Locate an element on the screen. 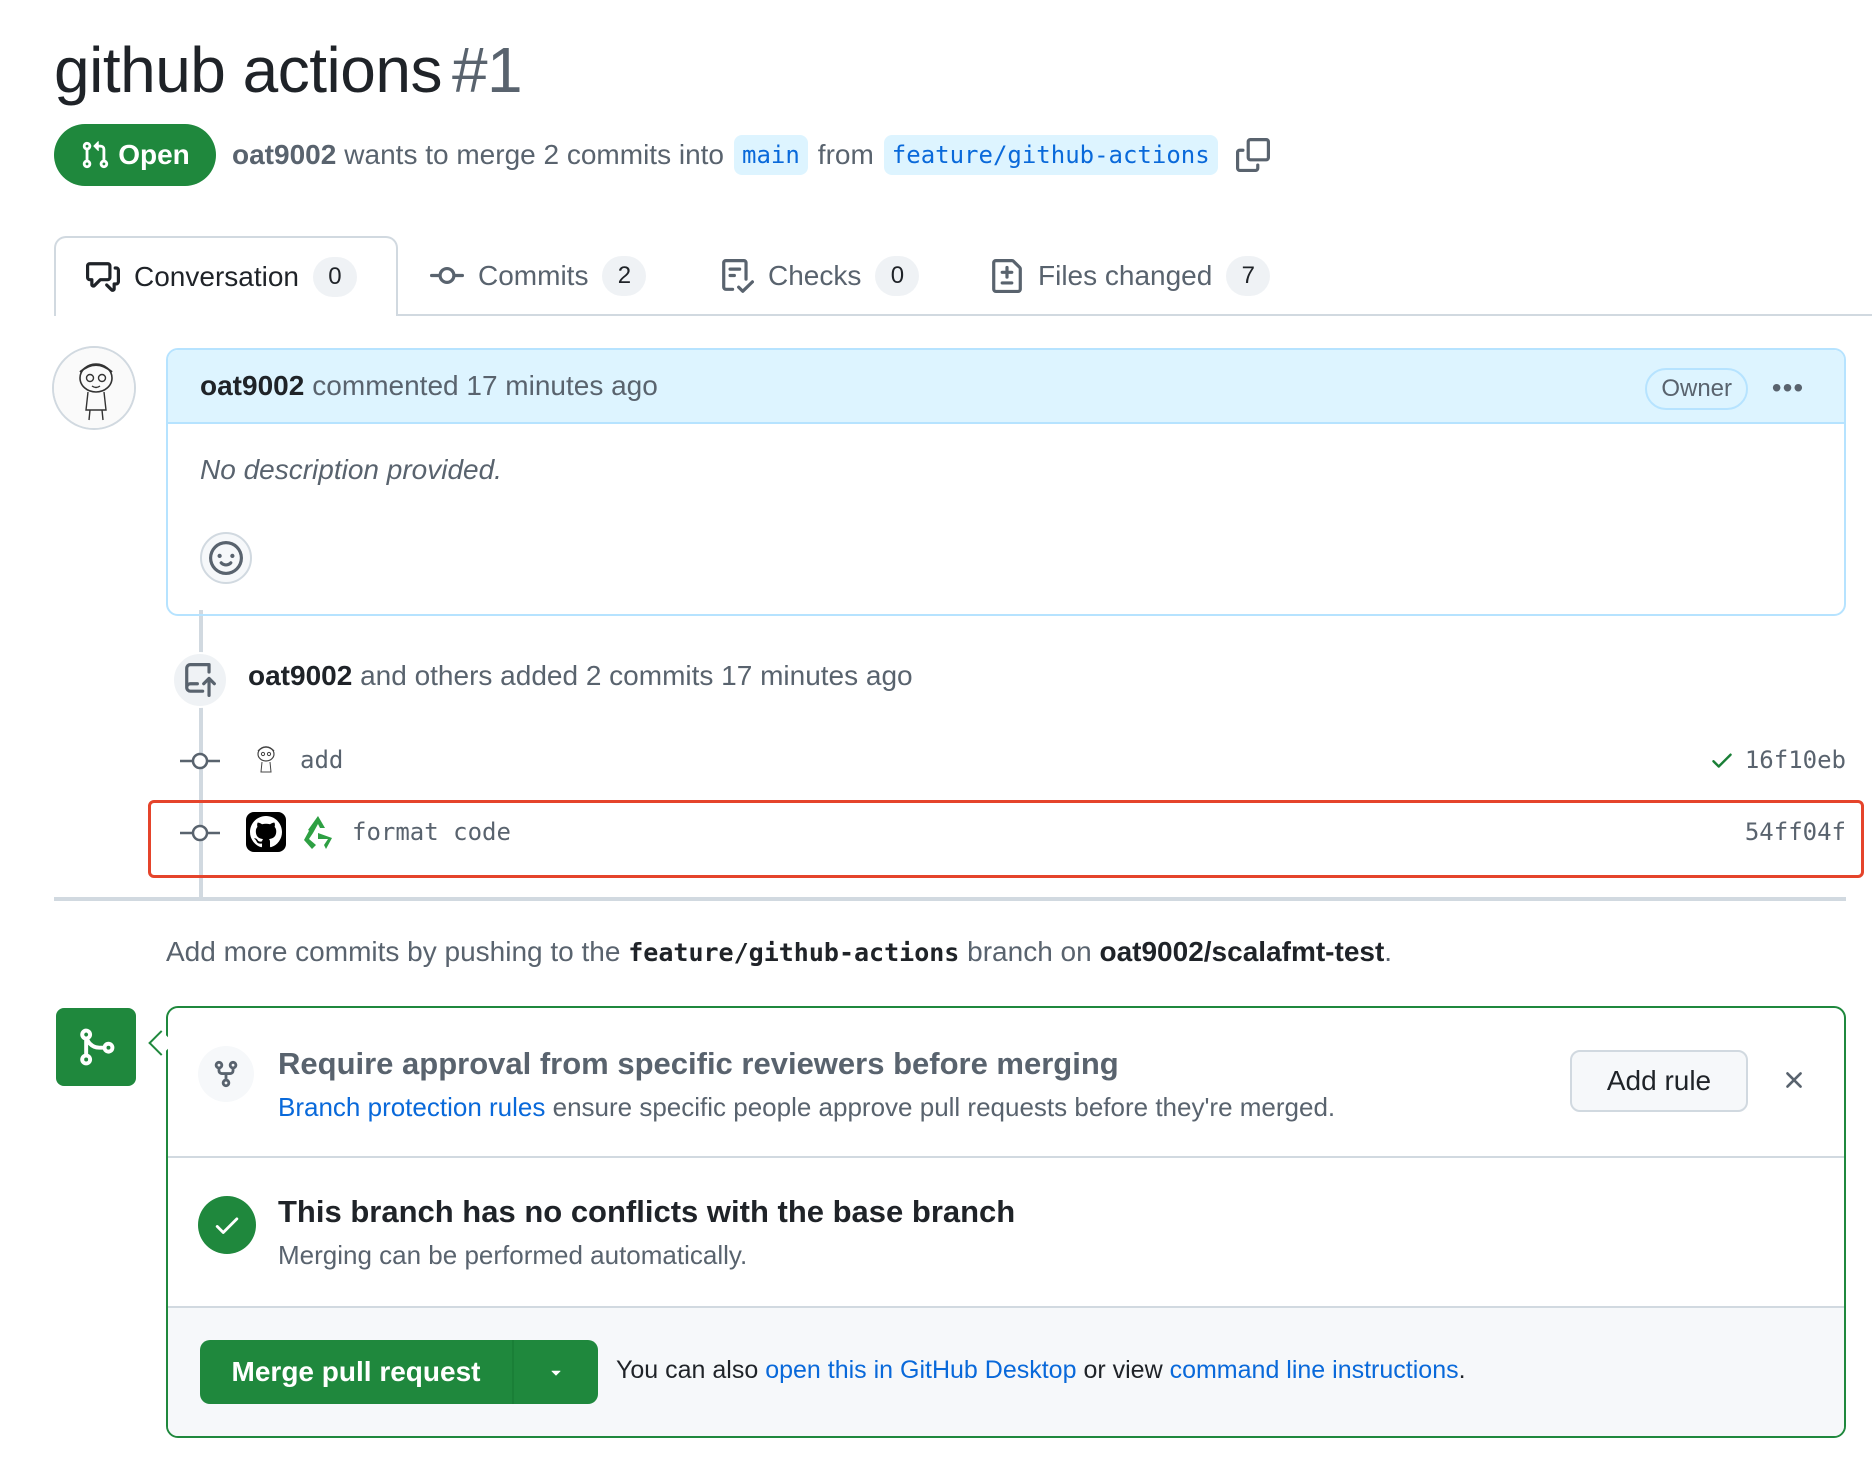 The height and width of the screenshot is (1464, 1872). conflicts-subtitle: Merging can be performed automatically. is located at coordinates (513, 1255).